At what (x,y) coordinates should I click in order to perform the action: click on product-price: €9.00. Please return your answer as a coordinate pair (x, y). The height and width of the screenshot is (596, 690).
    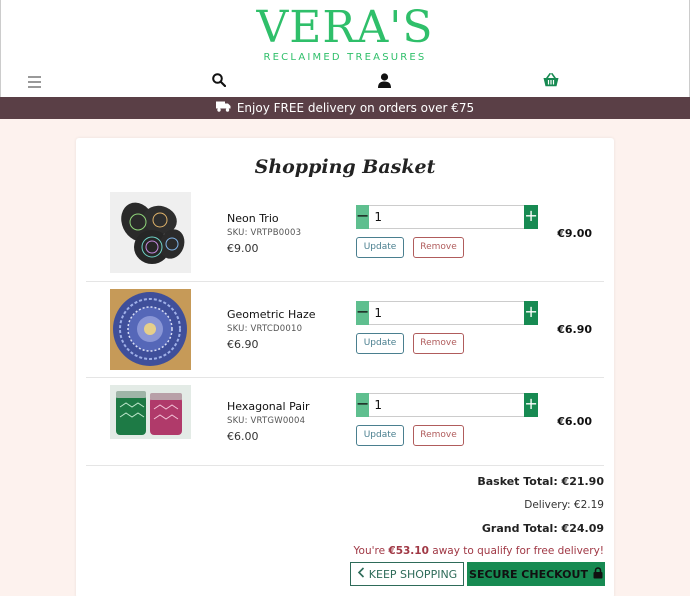
    Looking at the image, I should click on (243, 248).